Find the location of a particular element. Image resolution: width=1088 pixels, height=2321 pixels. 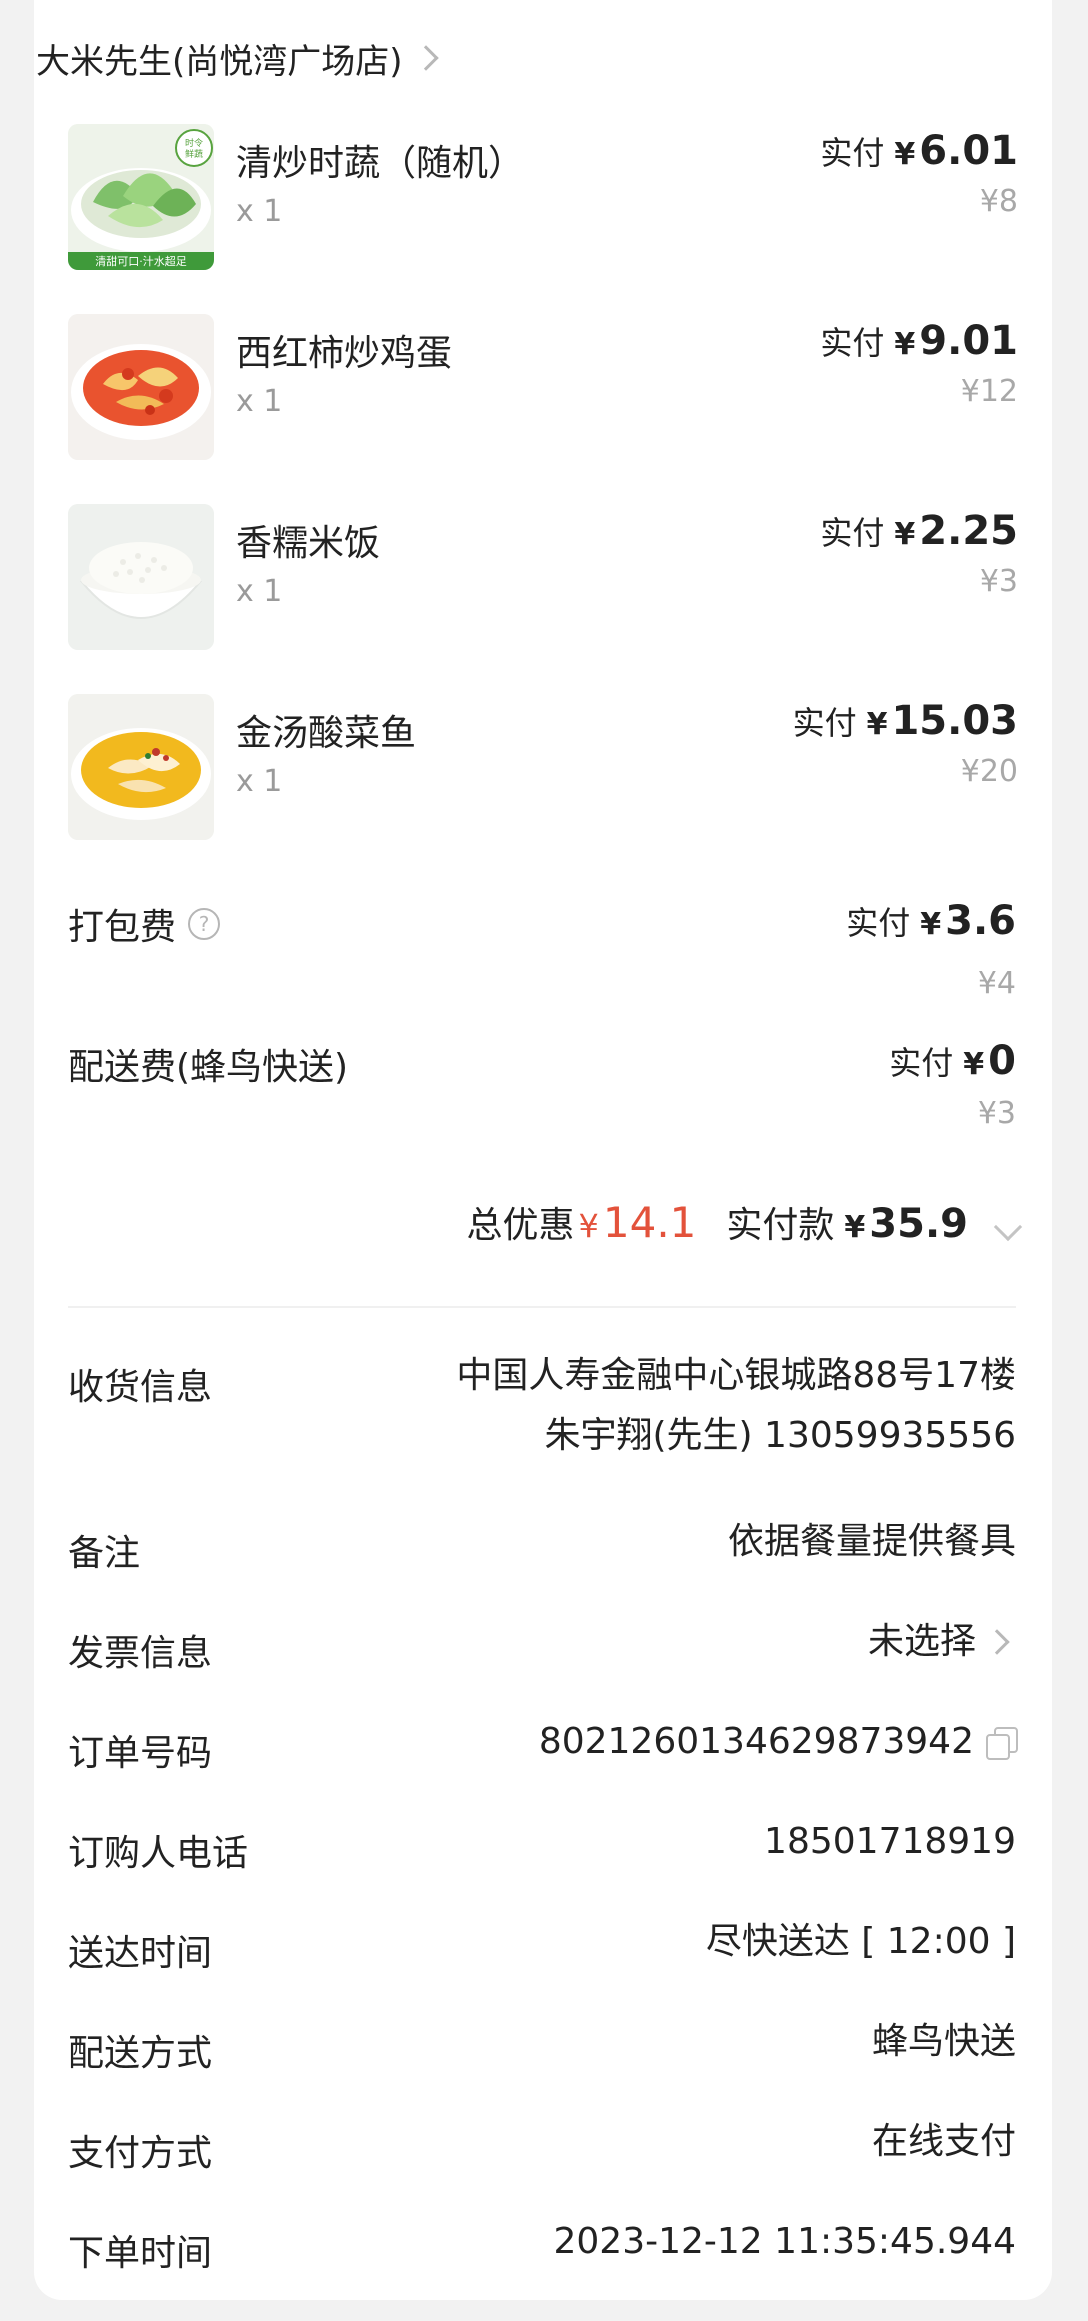

item-paid-price: 实付 ¥ 15.03 is located at coordinates (905, 721).